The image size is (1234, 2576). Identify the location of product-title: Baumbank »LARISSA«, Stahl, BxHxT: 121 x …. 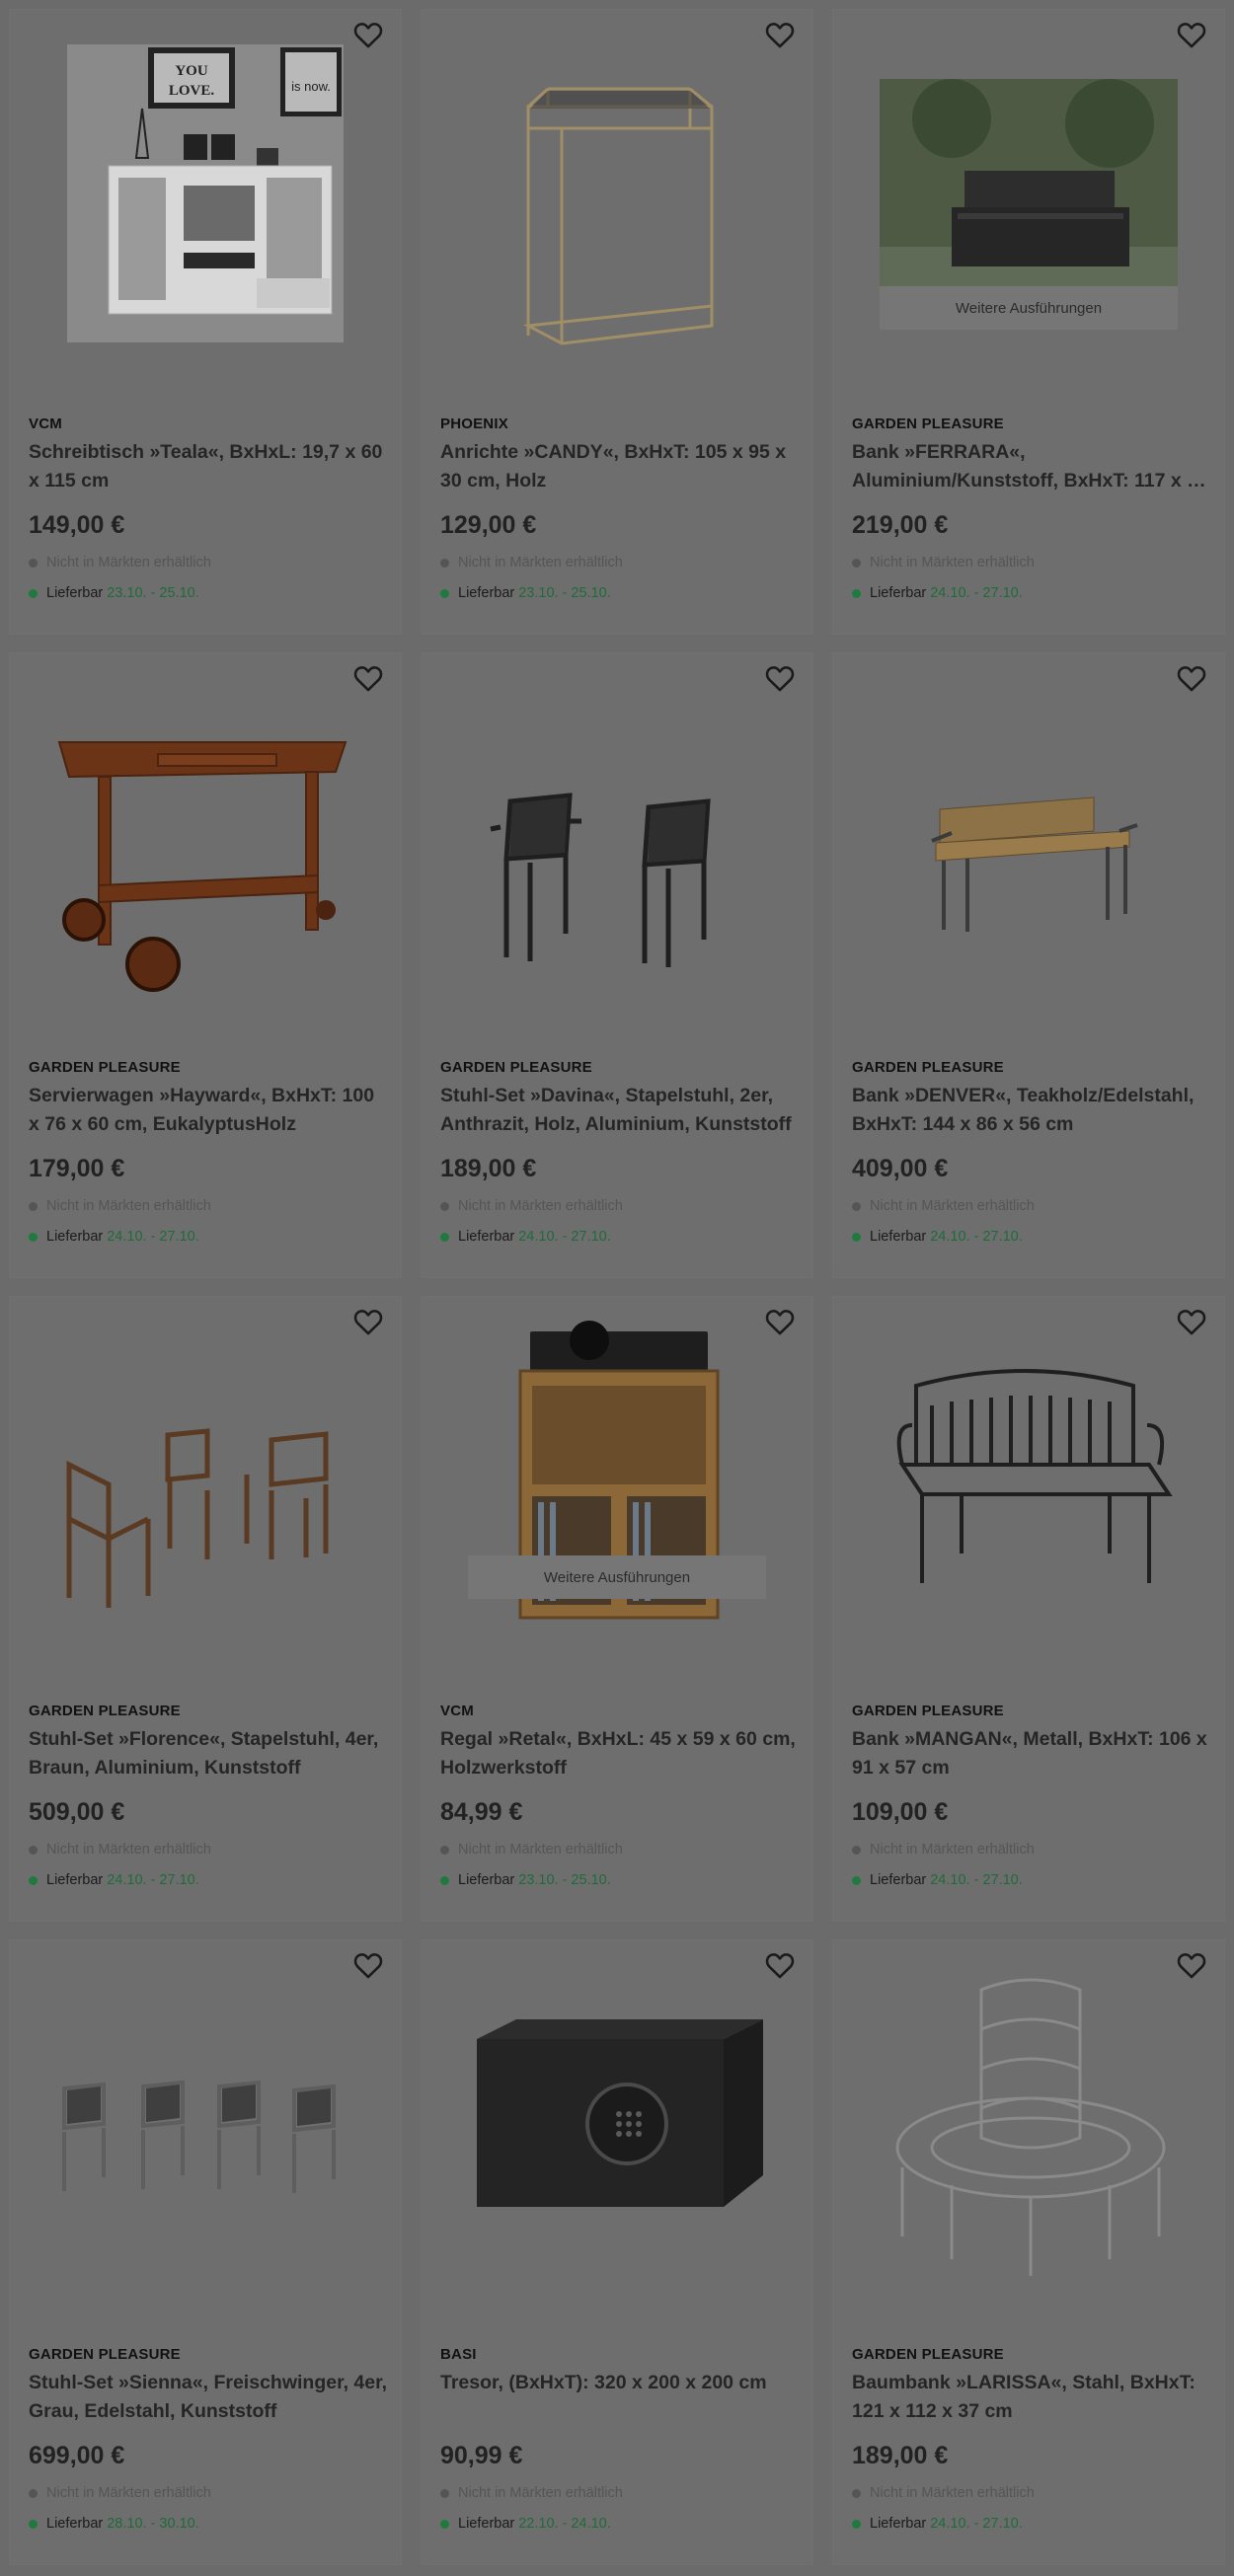
(1032, 2397).